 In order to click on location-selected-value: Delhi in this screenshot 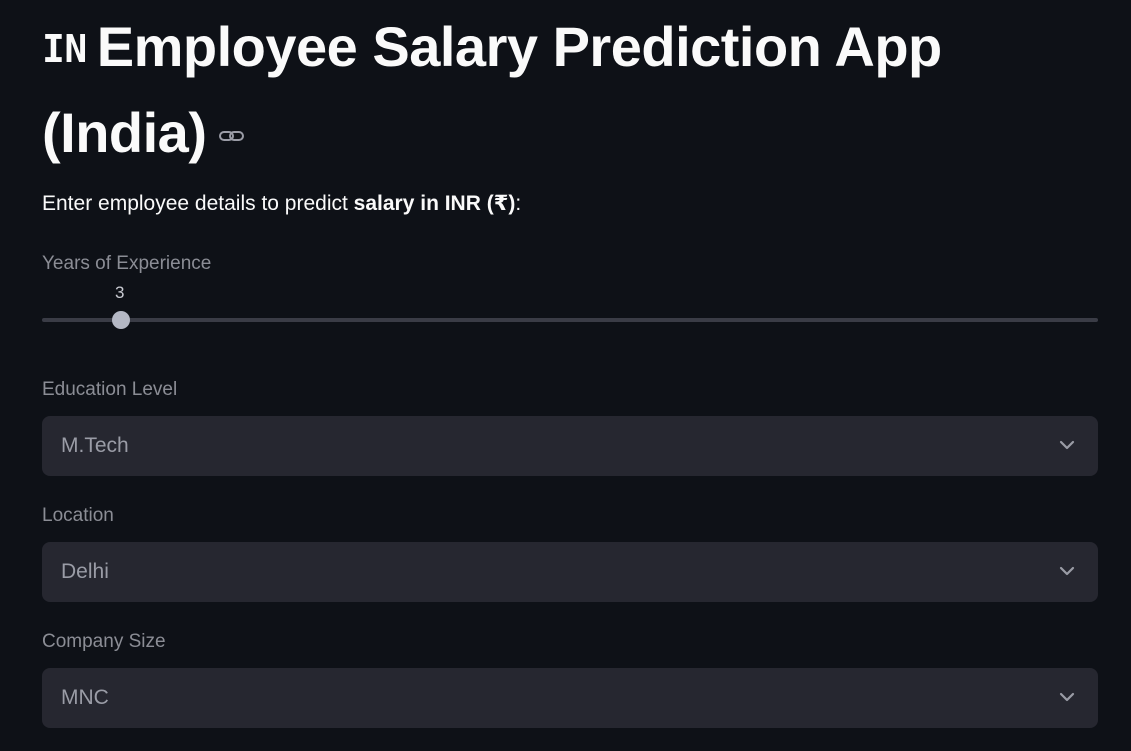, I will do `click(85, 571)`.